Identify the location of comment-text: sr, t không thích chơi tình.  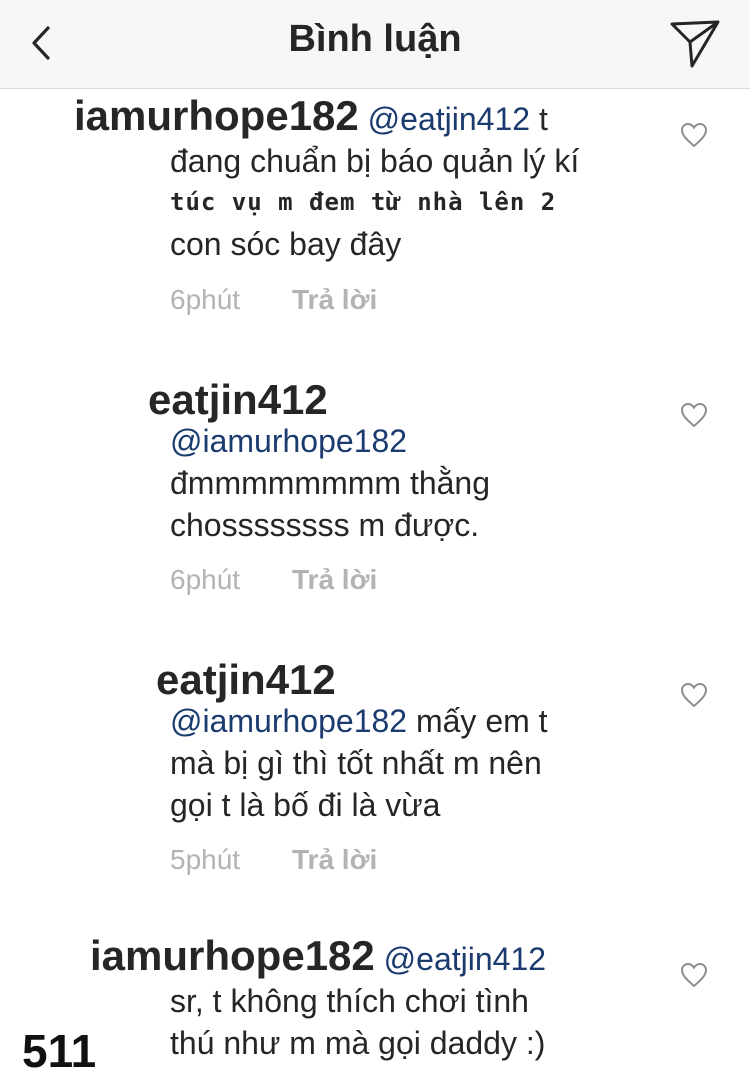
(349, 1001).